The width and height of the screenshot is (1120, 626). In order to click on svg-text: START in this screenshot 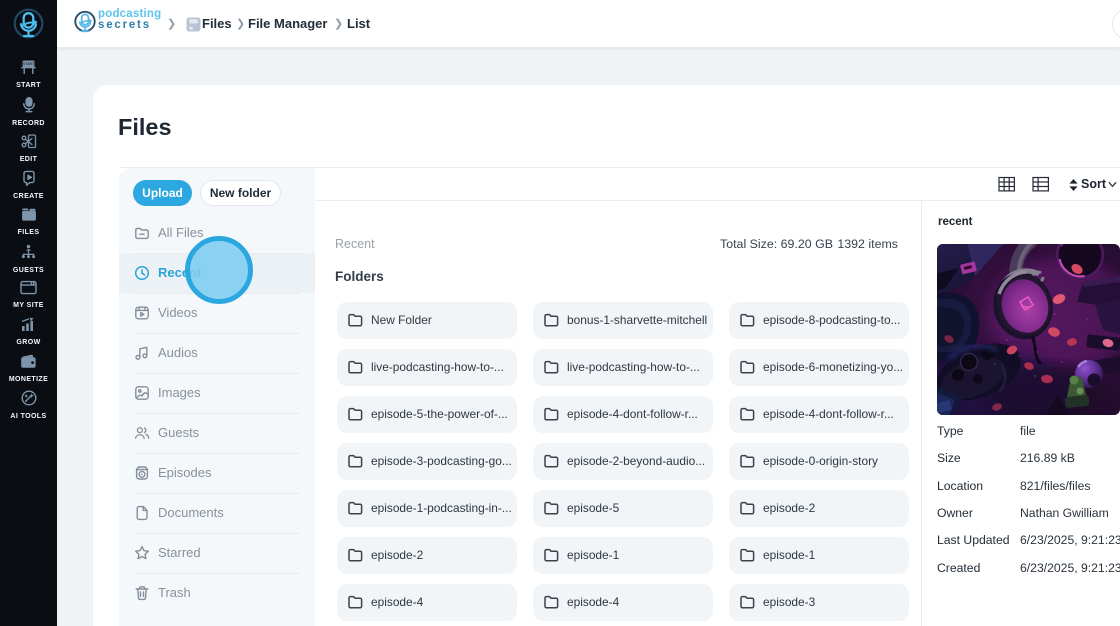, I will do `click(29, 64)`.